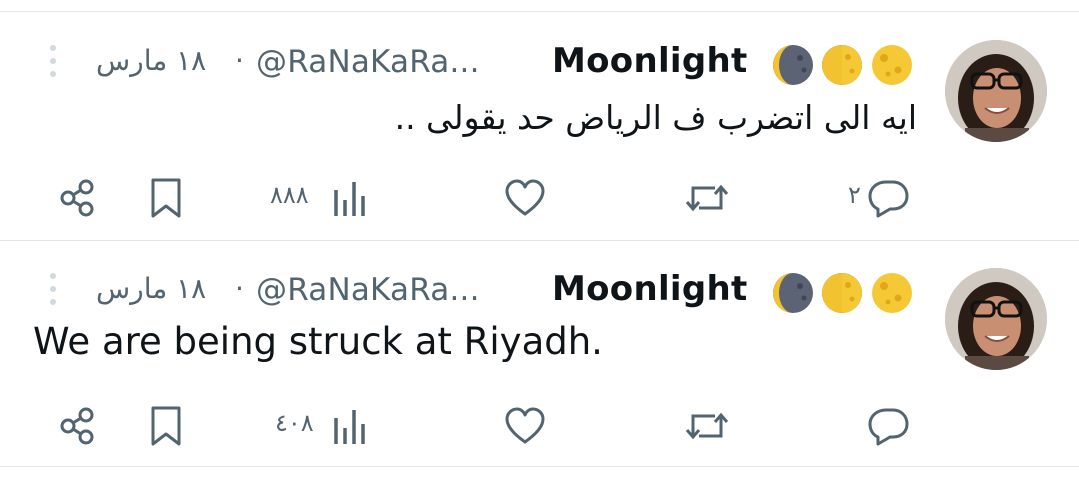 The width and height of the screenshot is (1079, 492). Describe the element at coordinates (289, 195) in the screenshot. I see `views-count: ٨٨٨` at that location.